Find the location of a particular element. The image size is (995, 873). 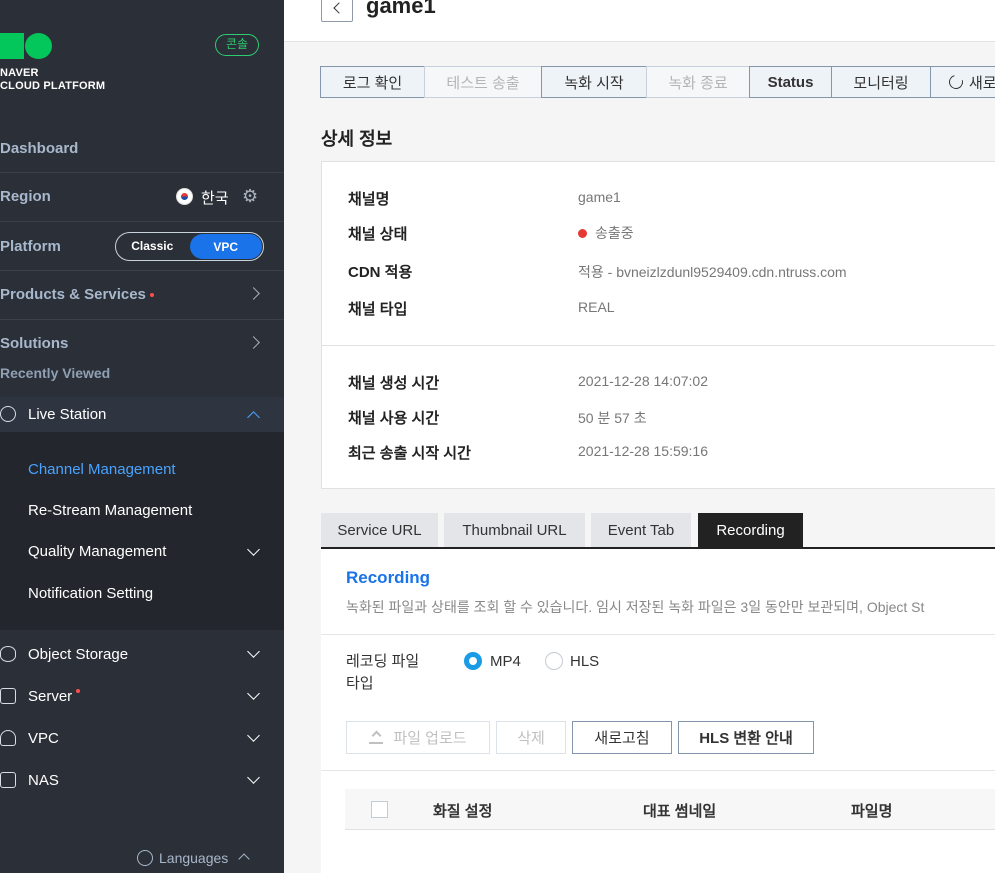

file-type-label: 레코딩 파일 타입 is located at coordinates (383, 672).